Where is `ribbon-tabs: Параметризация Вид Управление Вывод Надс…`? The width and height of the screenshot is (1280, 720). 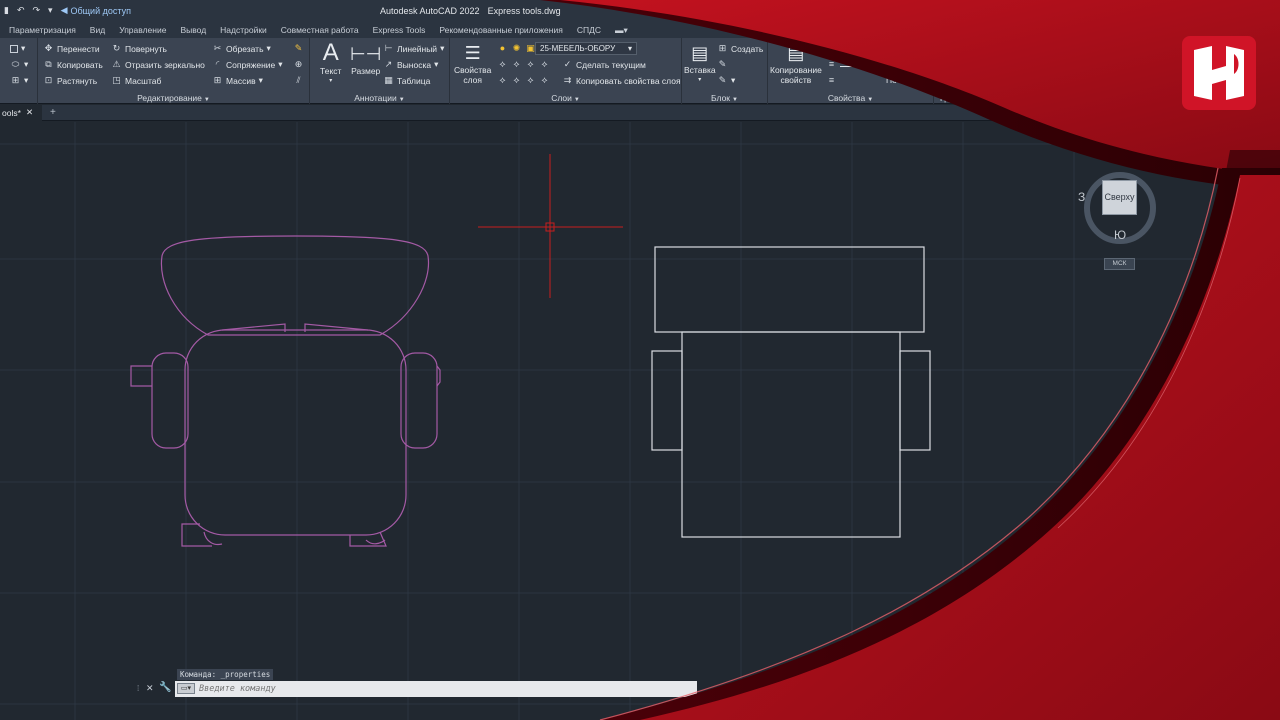
ribbon-tabs: Параметризация Вид Управление Вывод Надс… is located at coordinates (640, 30).